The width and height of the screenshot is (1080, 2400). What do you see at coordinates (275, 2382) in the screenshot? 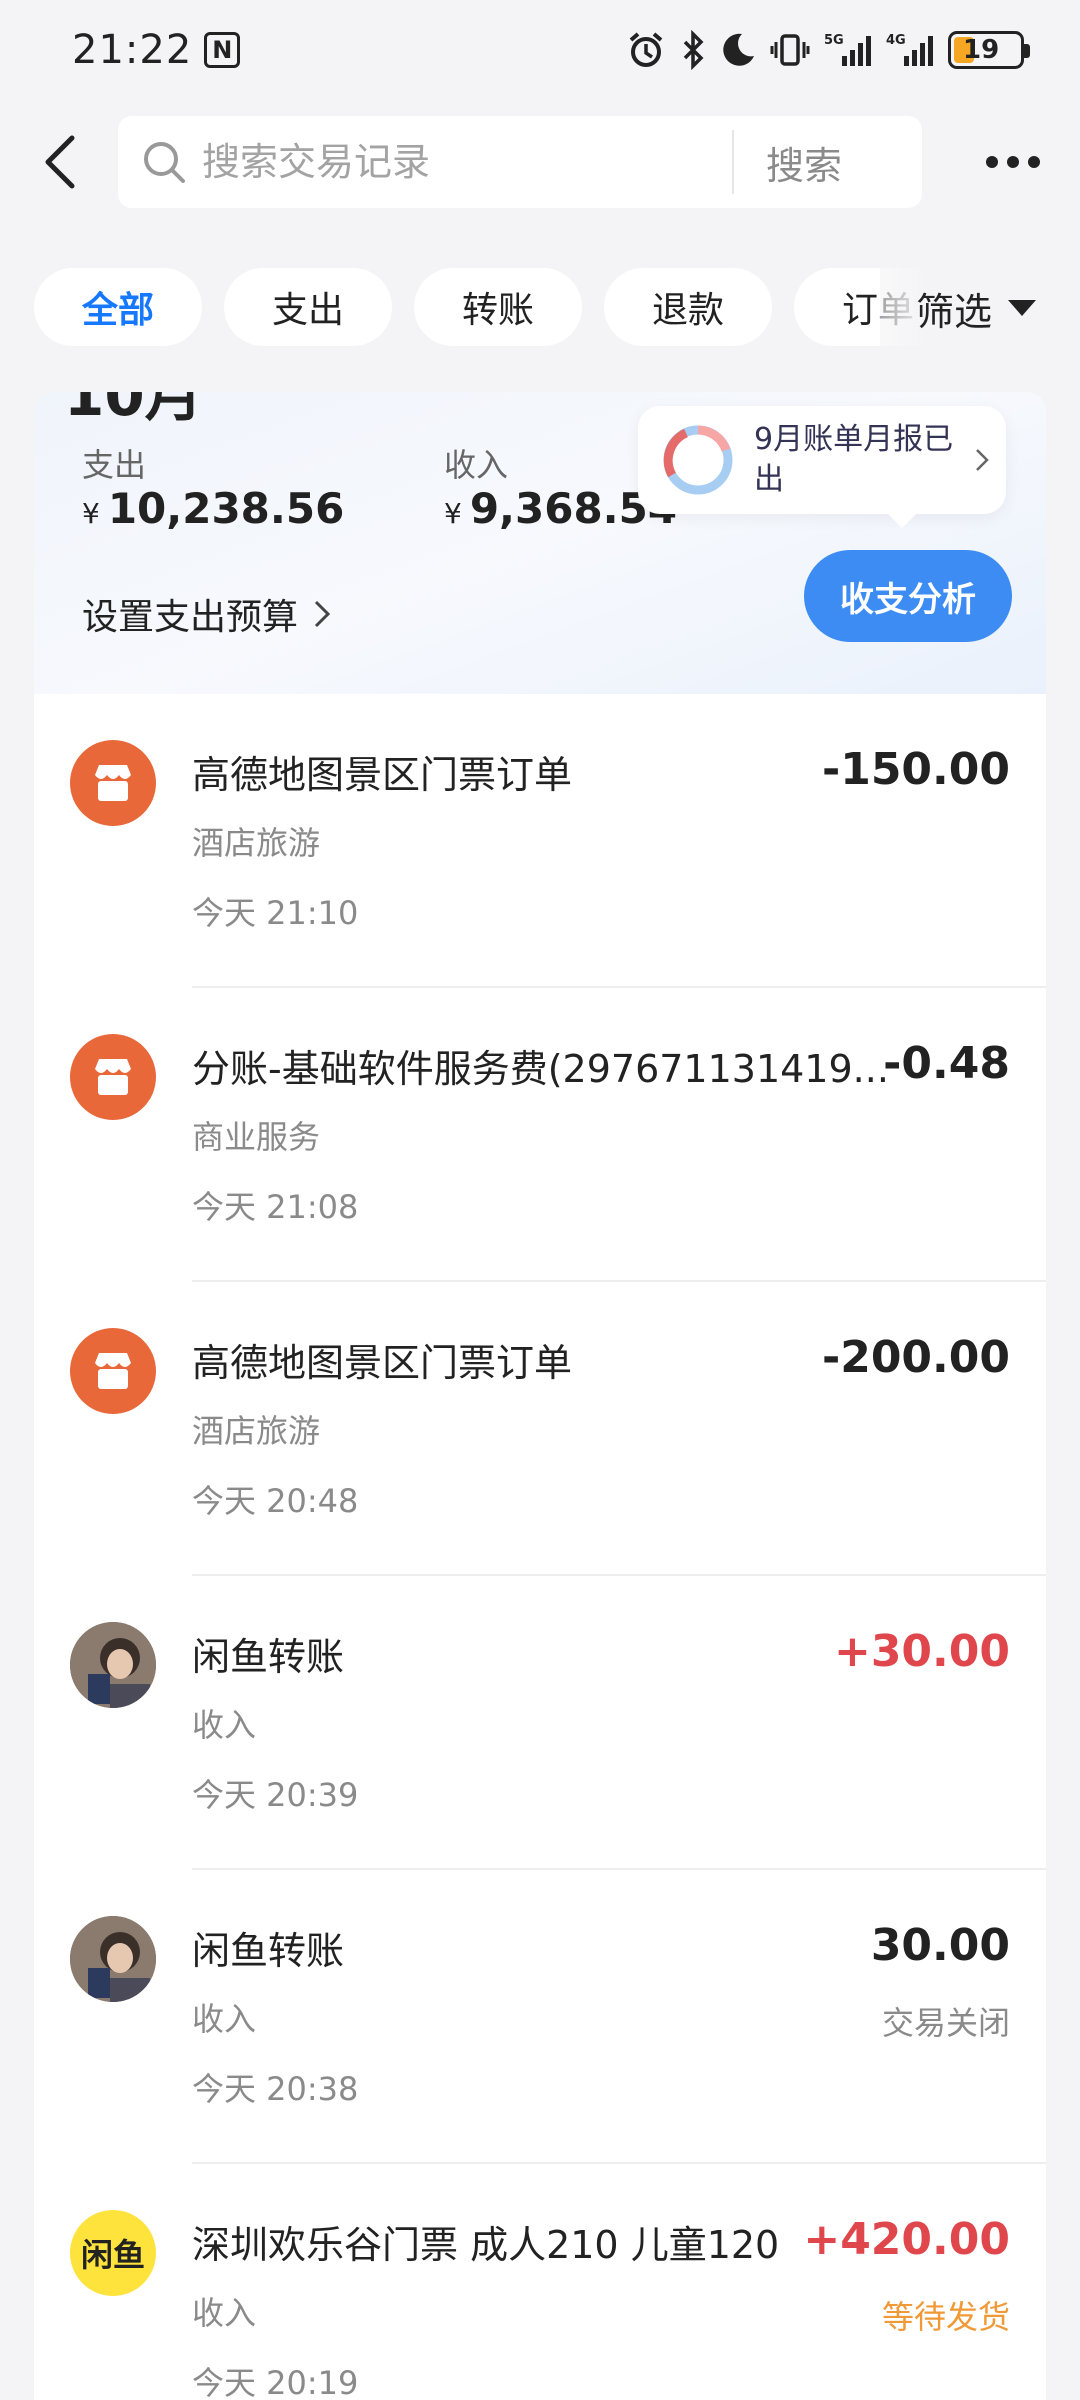
I see `transaction-time: 今天 20:19` at bounding box center [275, 2382].